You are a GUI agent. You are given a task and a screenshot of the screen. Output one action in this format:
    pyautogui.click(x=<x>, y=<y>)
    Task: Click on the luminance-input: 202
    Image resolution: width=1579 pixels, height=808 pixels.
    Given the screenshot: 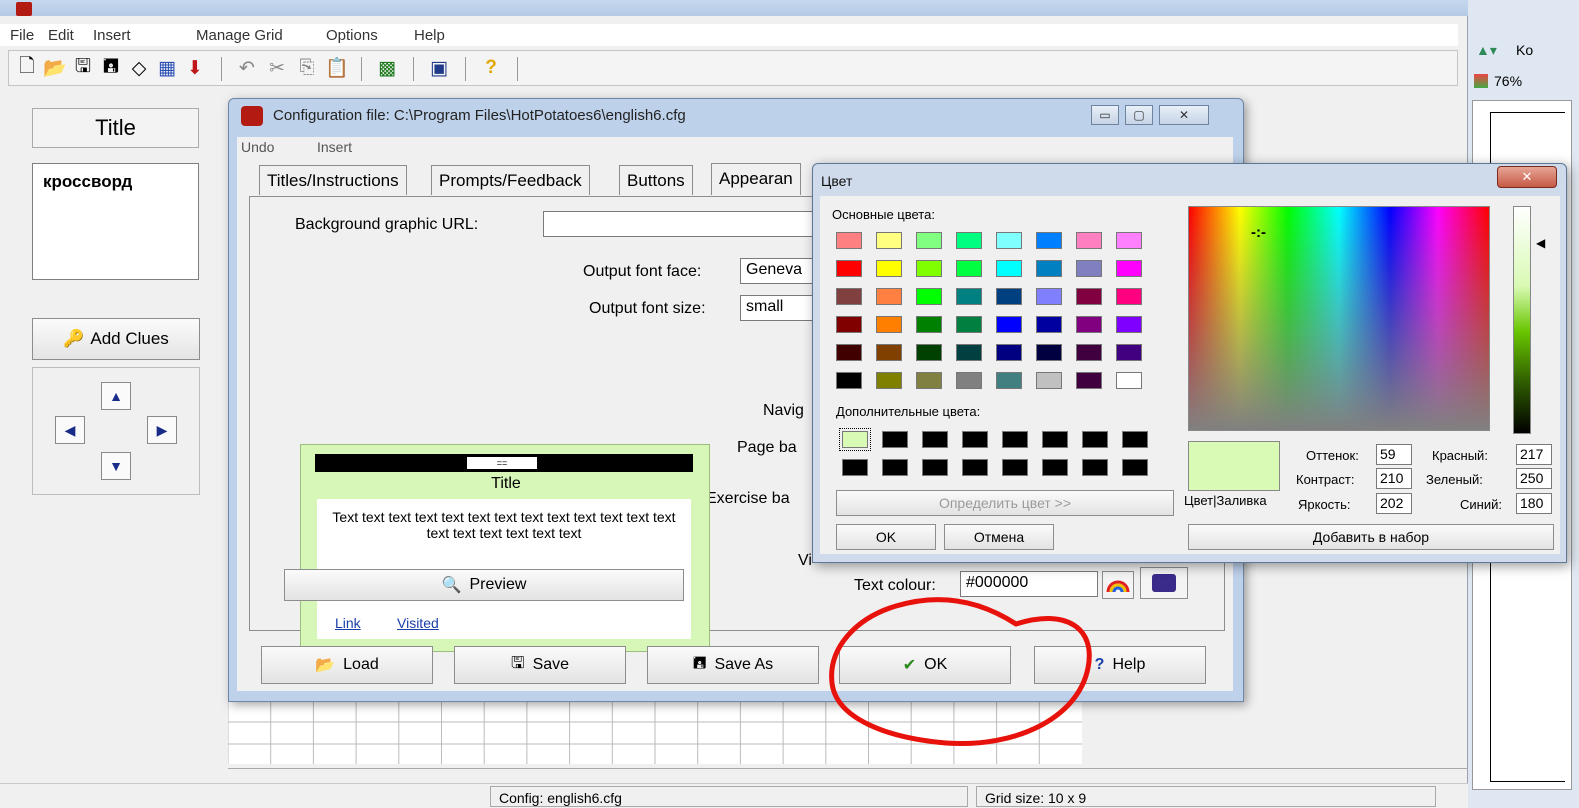 What is the action you would take?
    pyautogui.click(x=1394, y=503)
    